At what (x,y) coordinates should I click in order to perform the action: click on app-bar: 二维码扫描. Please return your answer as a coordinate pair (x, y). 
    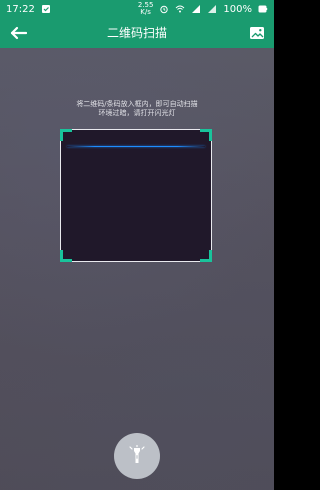
    Looking at the image, I should click on (137, 33).